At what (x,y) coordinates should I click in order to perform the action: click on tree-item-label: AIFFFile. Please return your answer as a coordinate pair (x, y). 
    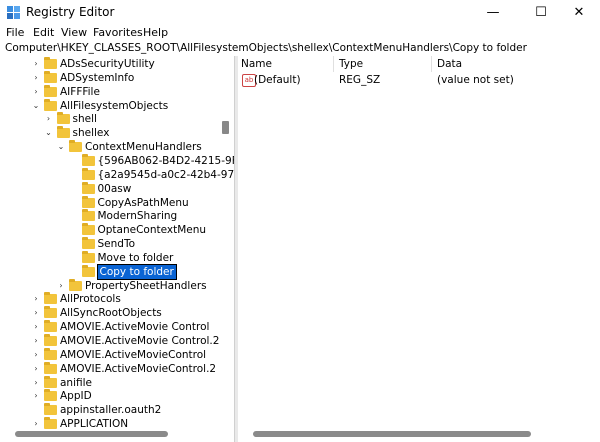
    Looking at the image, I should click on (80, 92).